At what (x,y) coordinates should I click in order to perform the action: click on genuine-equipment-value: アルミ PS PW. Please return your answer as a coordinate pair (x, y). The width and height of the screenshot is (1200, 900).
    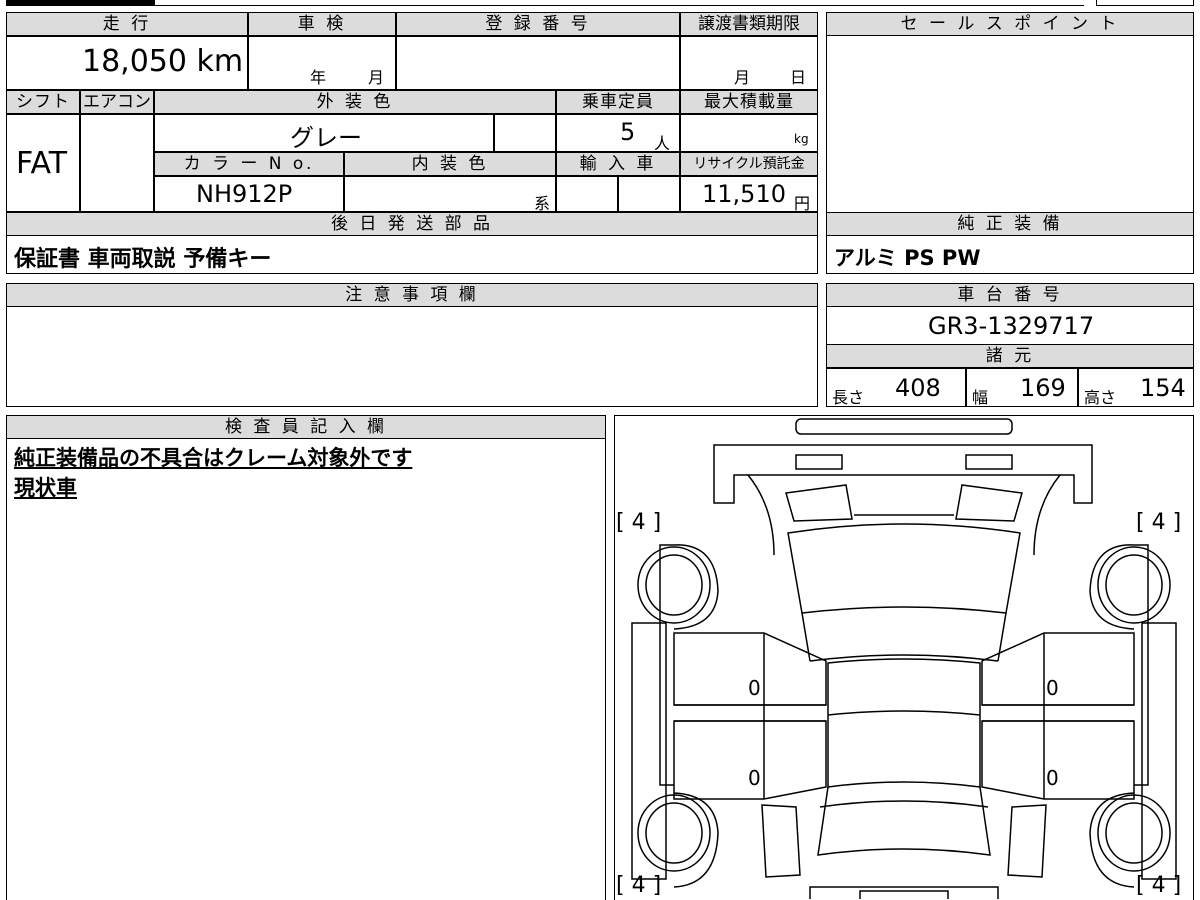
    Looking at the image, I should click on (907, 258).